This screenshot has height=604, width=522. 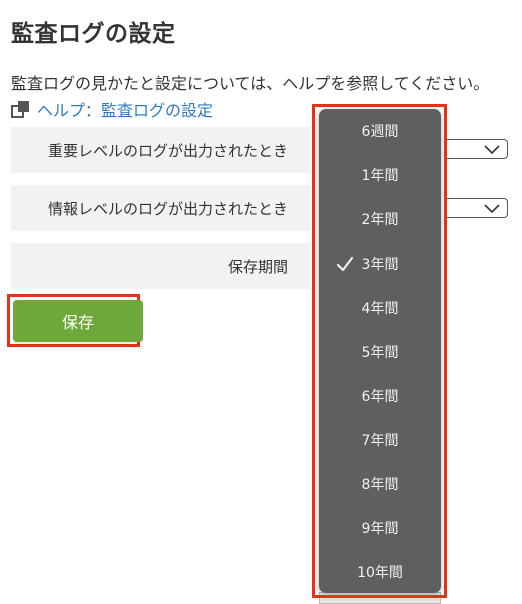 What do you see at coordinates (20, 109) in the screenshot?
I see `external-window-icon` at bounding box center [20, 109].